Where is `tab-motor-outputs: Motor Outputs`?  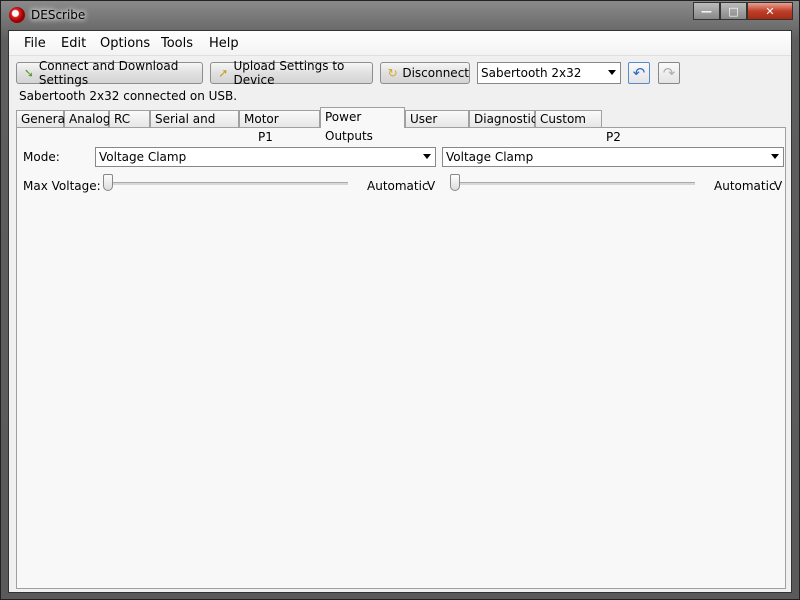
tab-motor-outputs: Motor Outputs is located at coordinates (279, 126).